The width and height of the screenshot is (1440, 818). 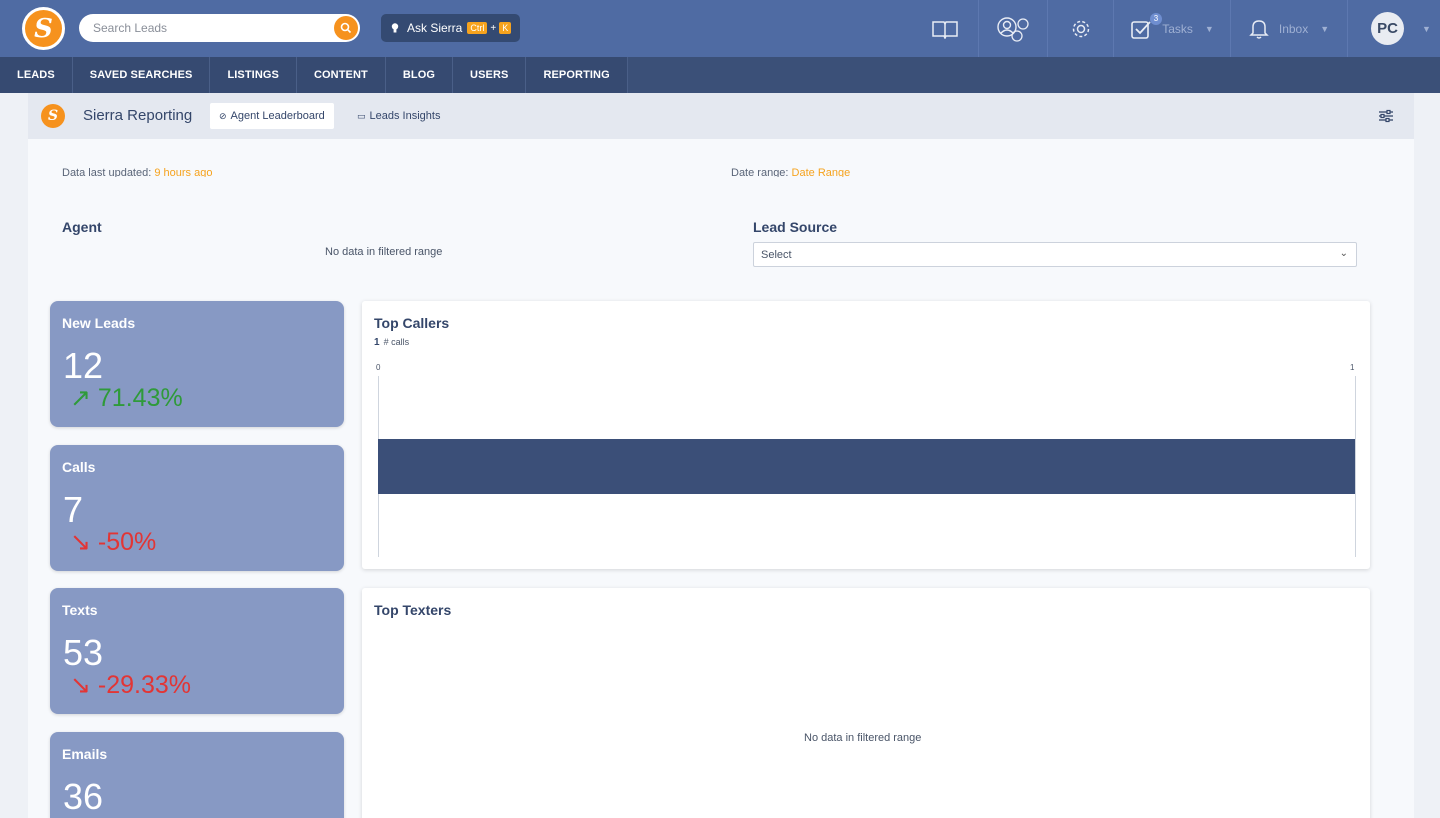 I want to click on plus-sign: +, so click(x=493, y=28).